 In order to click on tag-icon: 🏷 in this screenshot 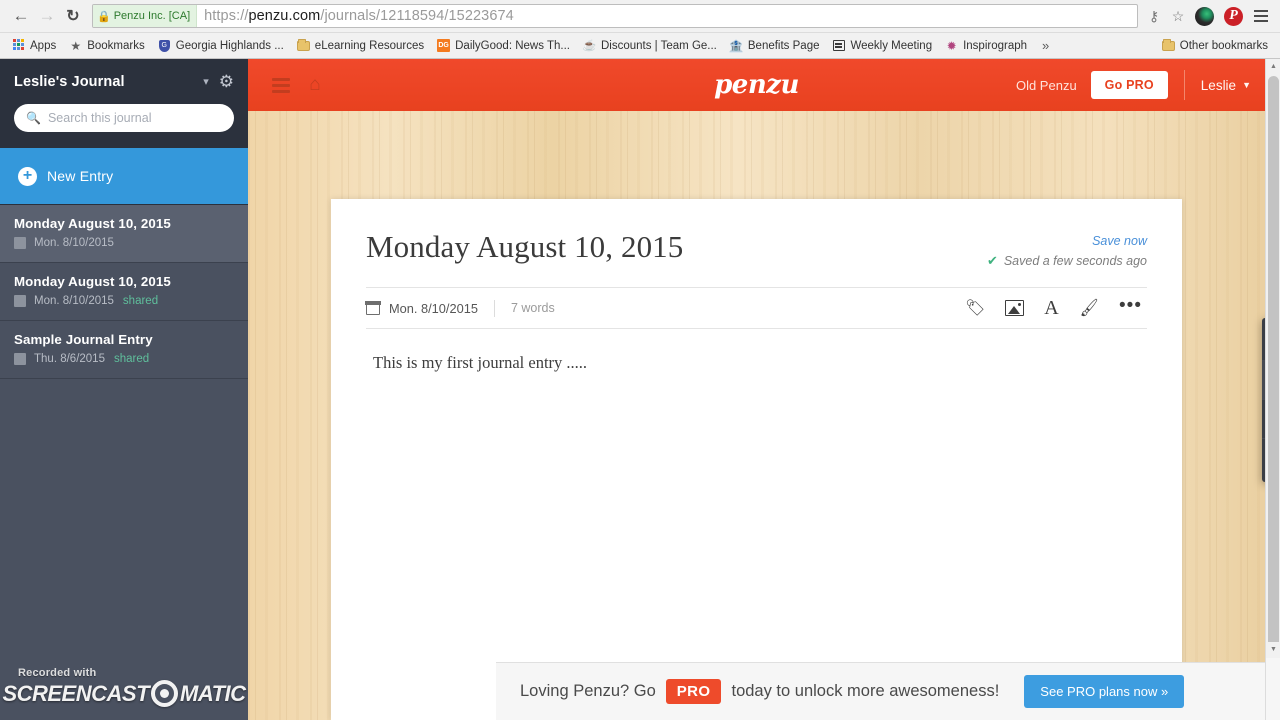, I will do `click(975, 308)`.